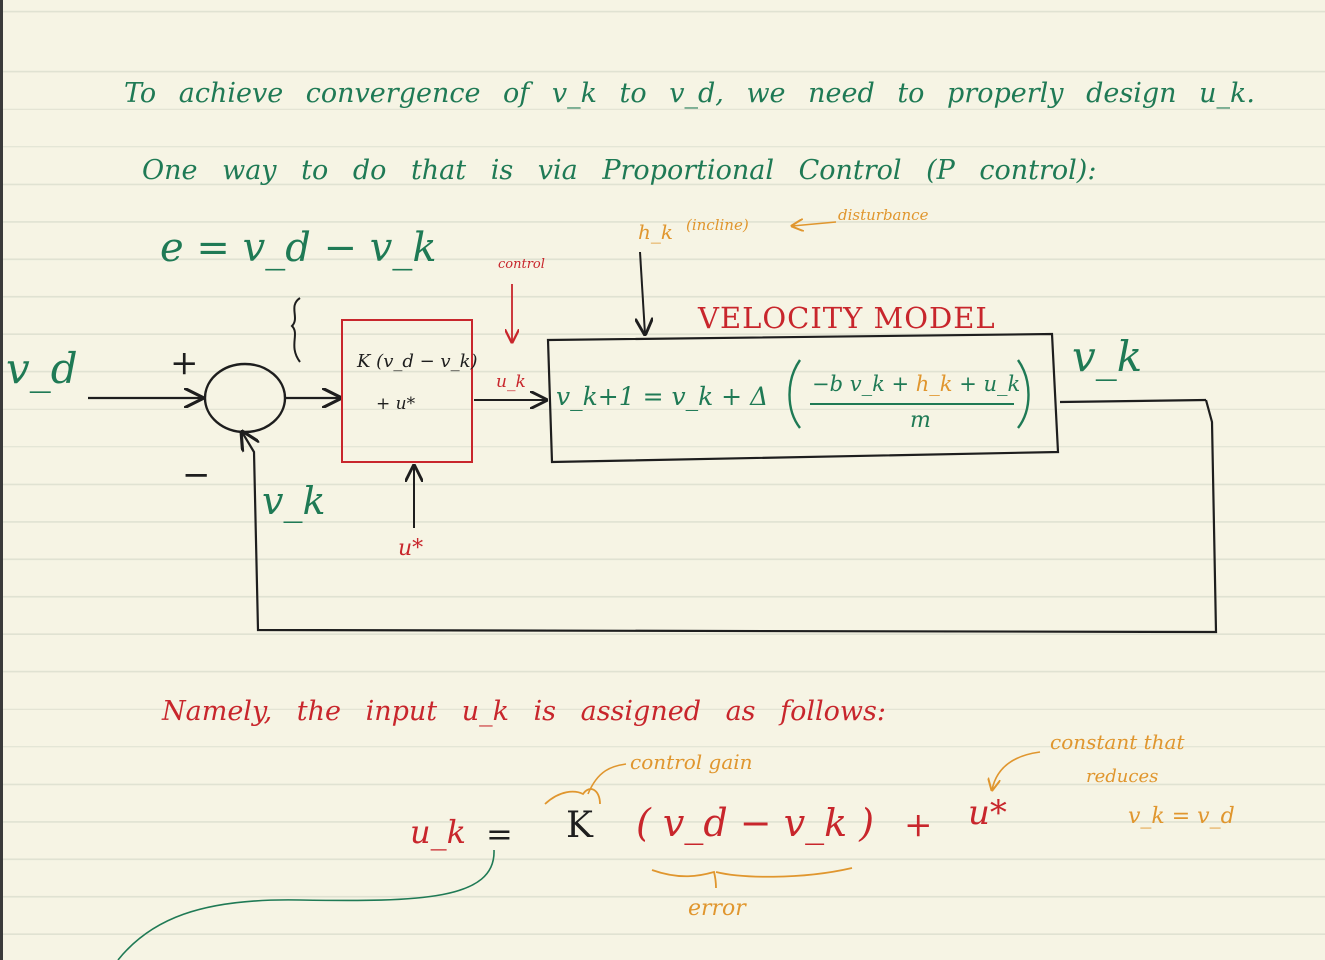 The width and height of the screenshot is (1325, 960). What do you see at coordinates (987, 813) in the screenshot?
I see `u-star-term: u*` at bounding box center [987, 813].